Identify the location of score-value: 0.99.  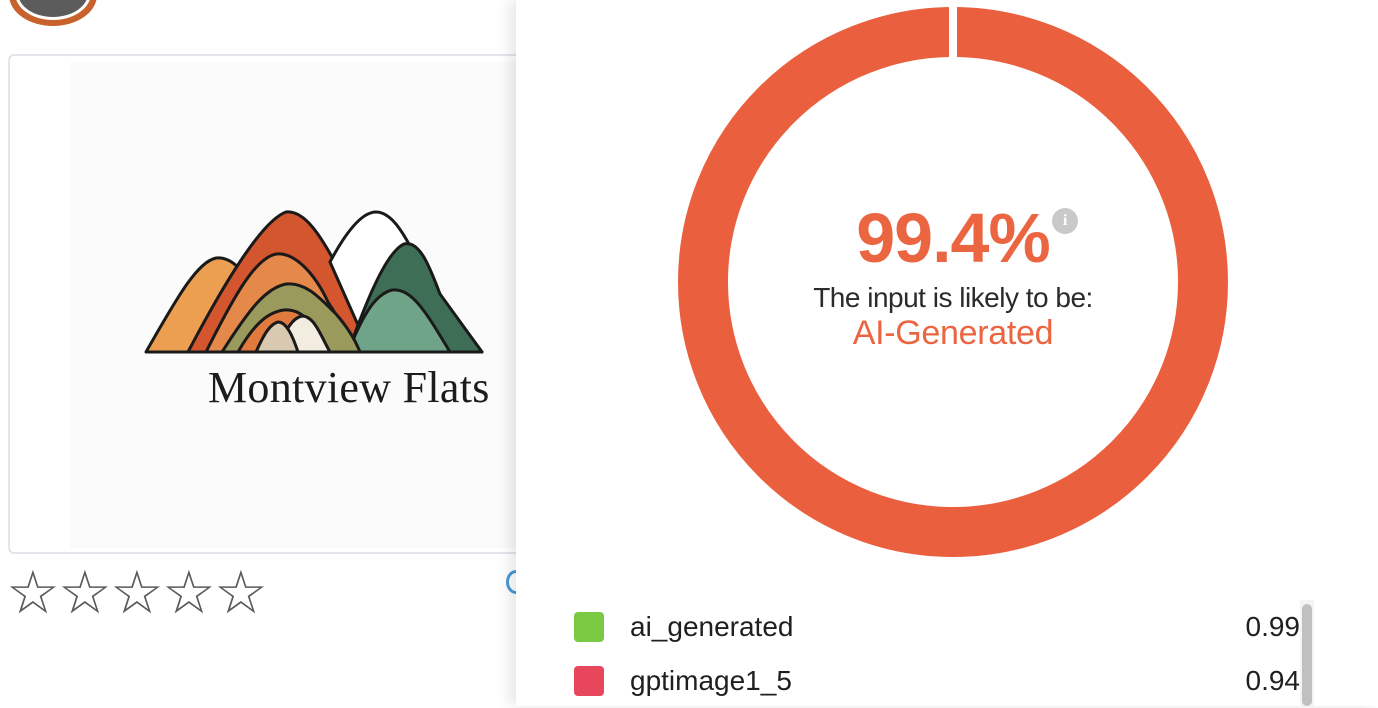
(1273, 626).